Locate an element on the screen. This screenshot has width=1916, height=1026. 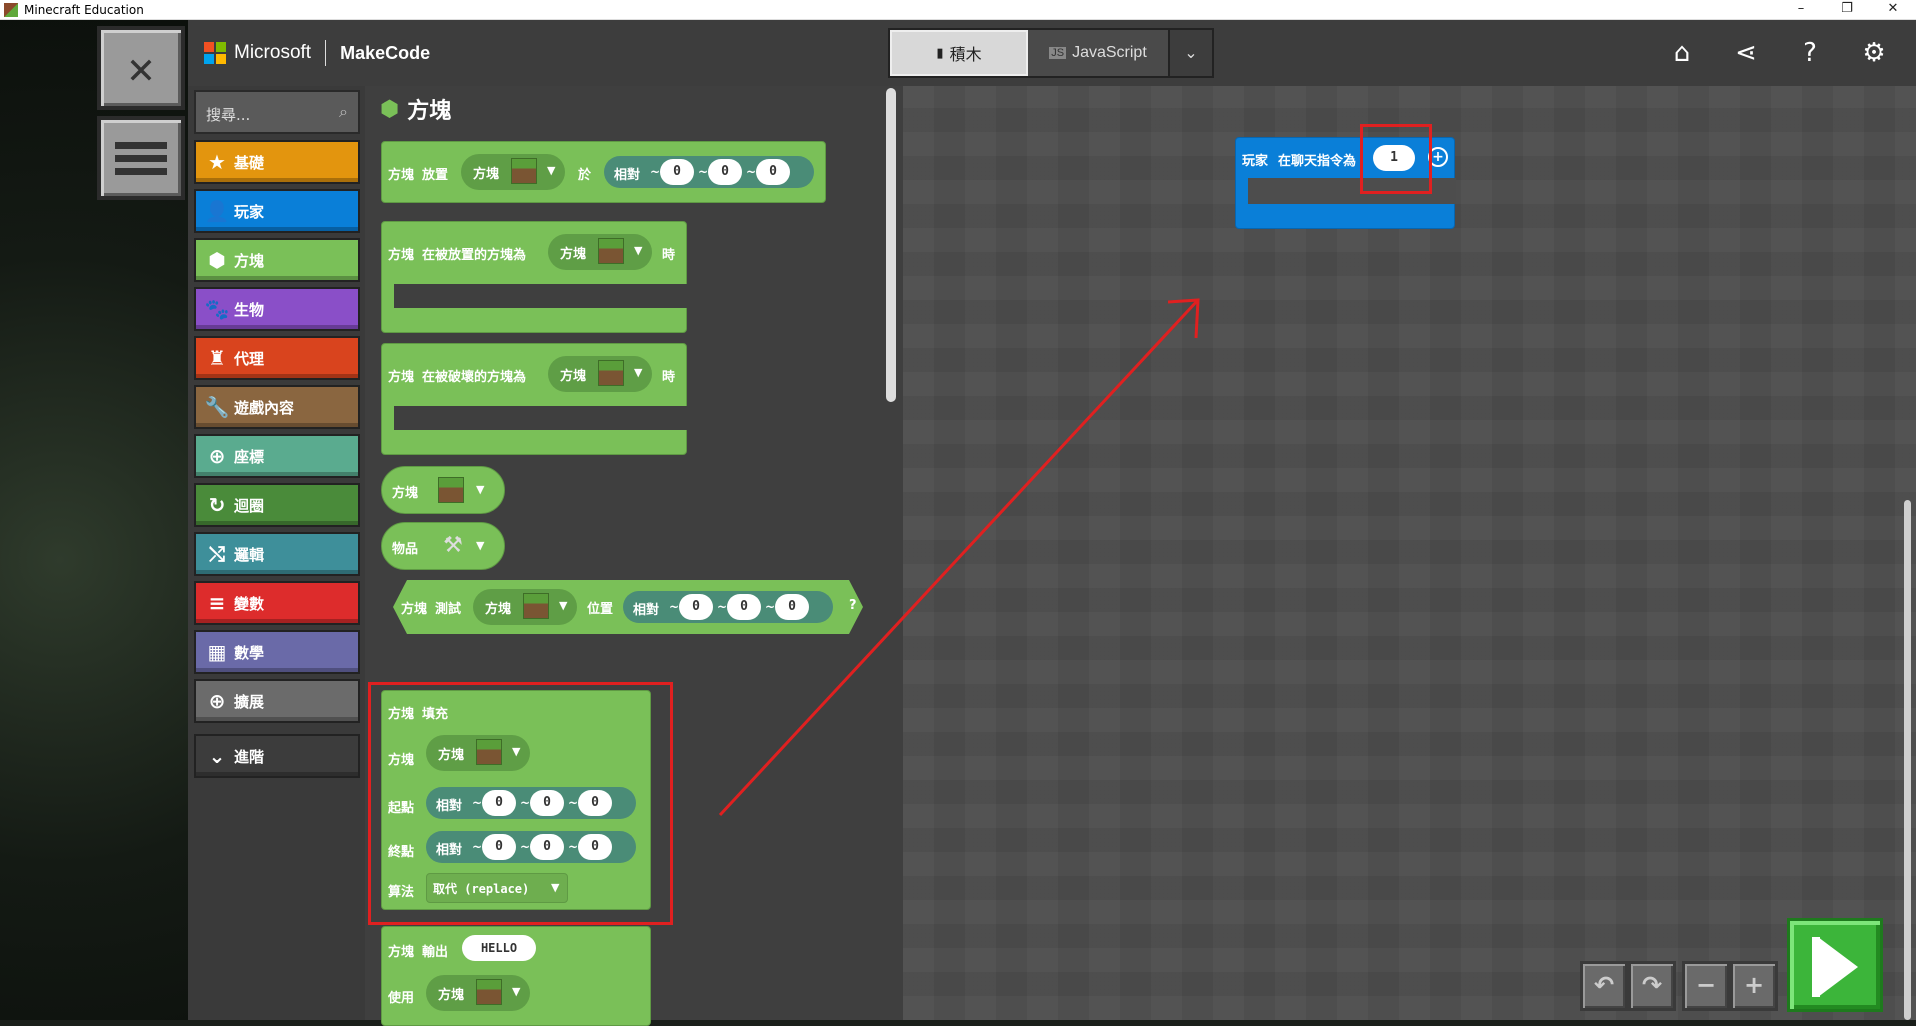
block-text: 在聊天指令為 is located at coordinates (1317, 161).